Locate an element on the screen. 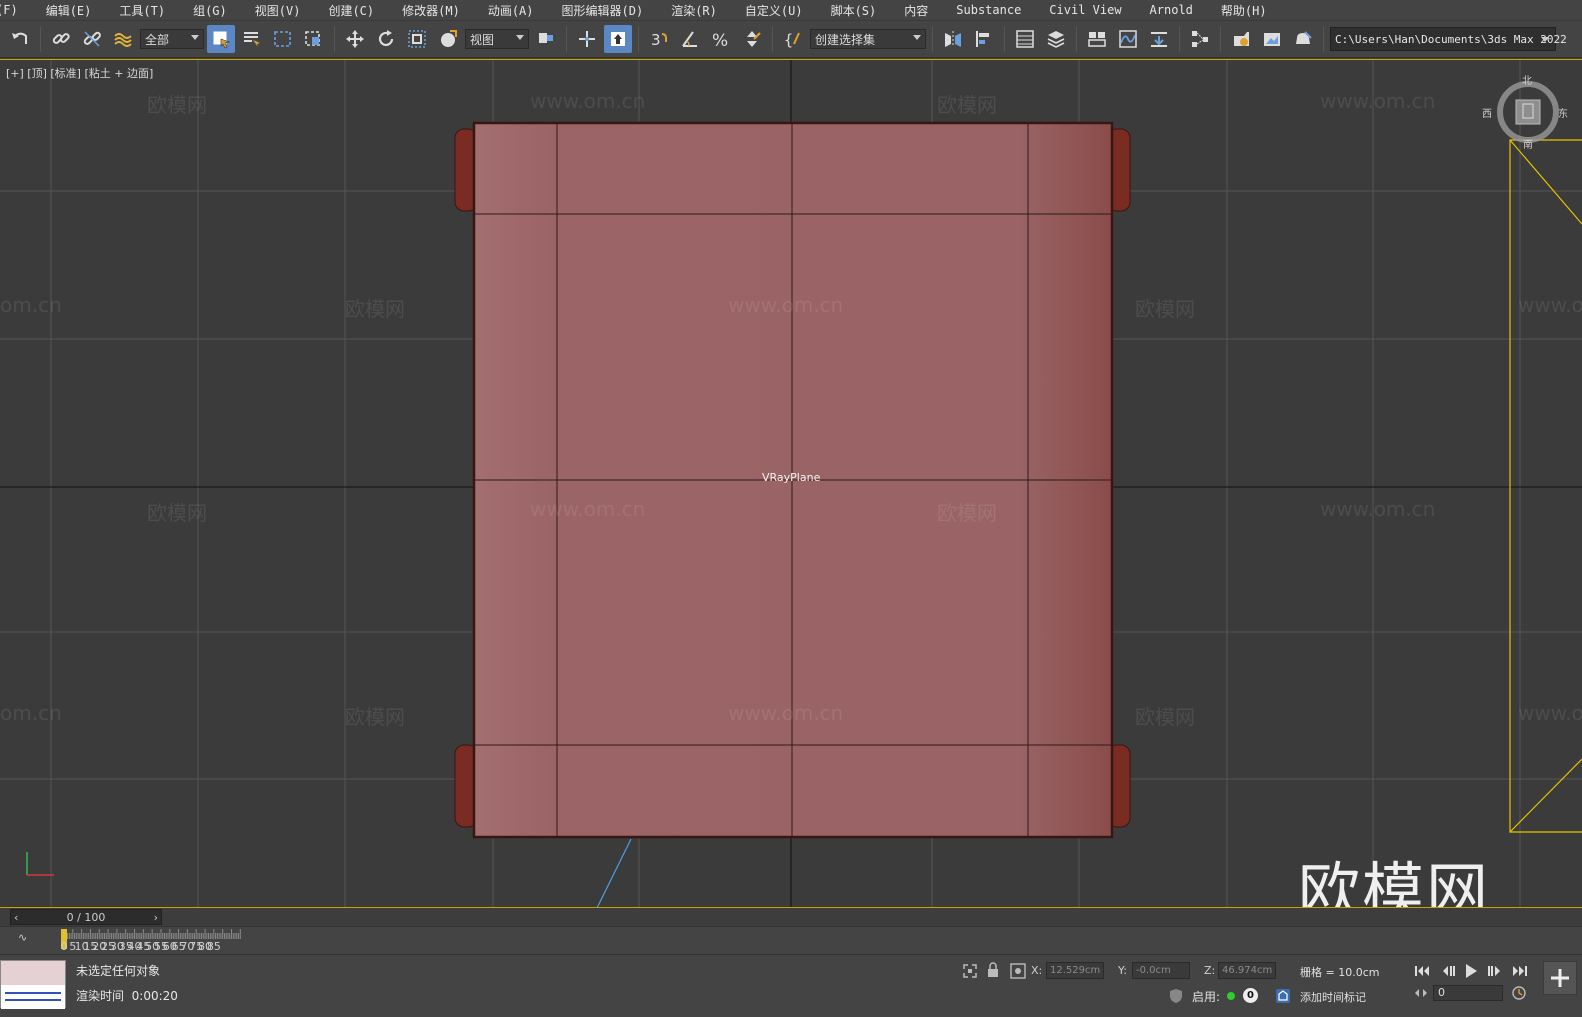 The height and width of the screenshot is (1017, 1582). window-crossing-icon is located at coordinates (314, 39).